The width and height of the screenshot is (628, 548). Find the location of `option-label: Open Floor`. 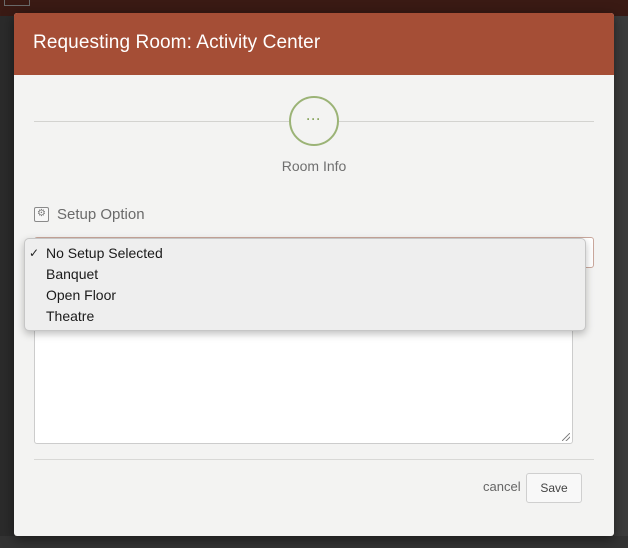

option-label: Open Floor is located at coordinates (81, 295).